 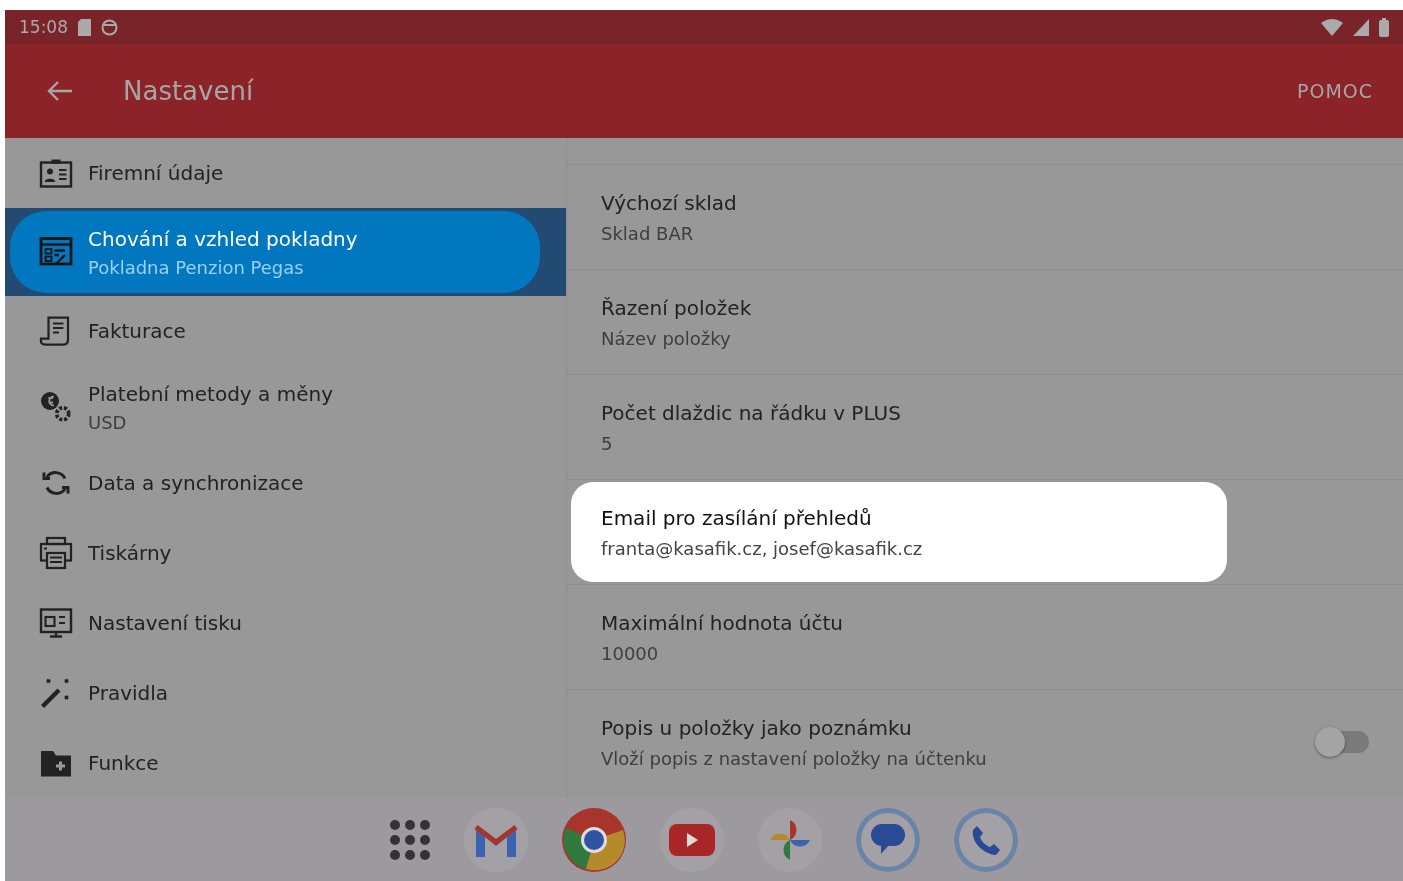 I want to click on sidebar-item-title: Firemní údaje, so click(x=156, y=173).